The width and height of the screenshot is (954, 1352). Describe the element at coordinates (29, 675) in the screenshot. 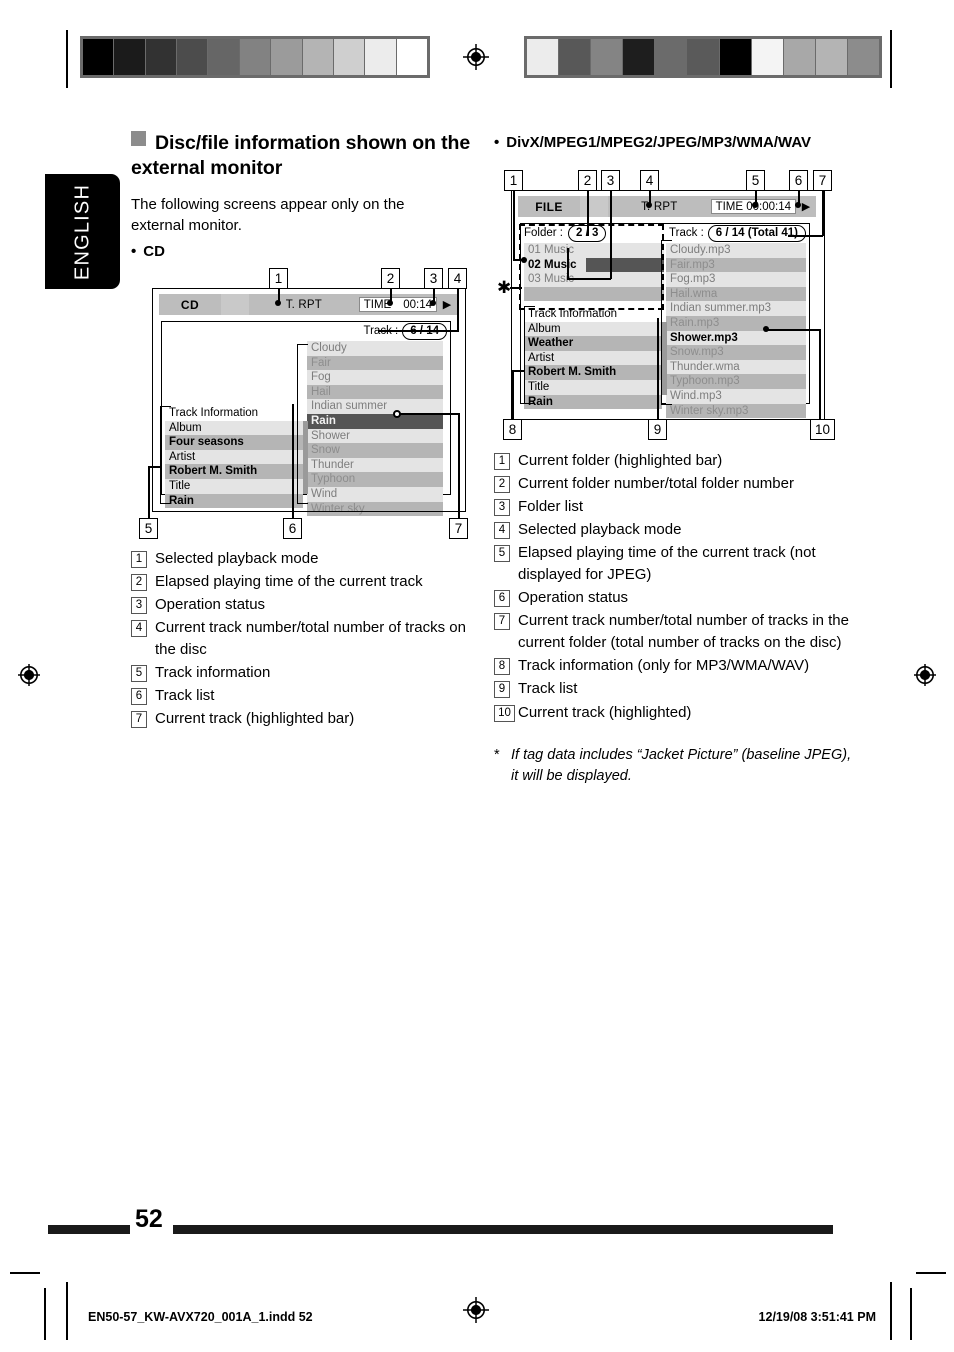

I see `registration-mark-left` at that location.